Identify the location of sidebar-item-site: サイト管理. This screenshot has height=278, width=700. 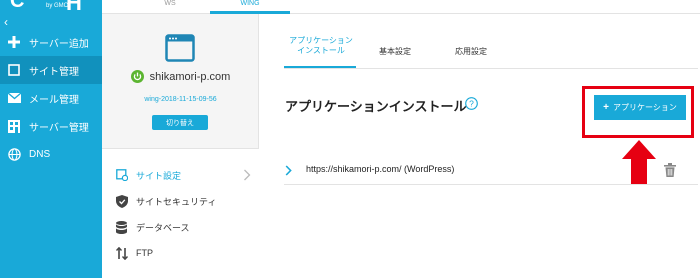
(51, 70).